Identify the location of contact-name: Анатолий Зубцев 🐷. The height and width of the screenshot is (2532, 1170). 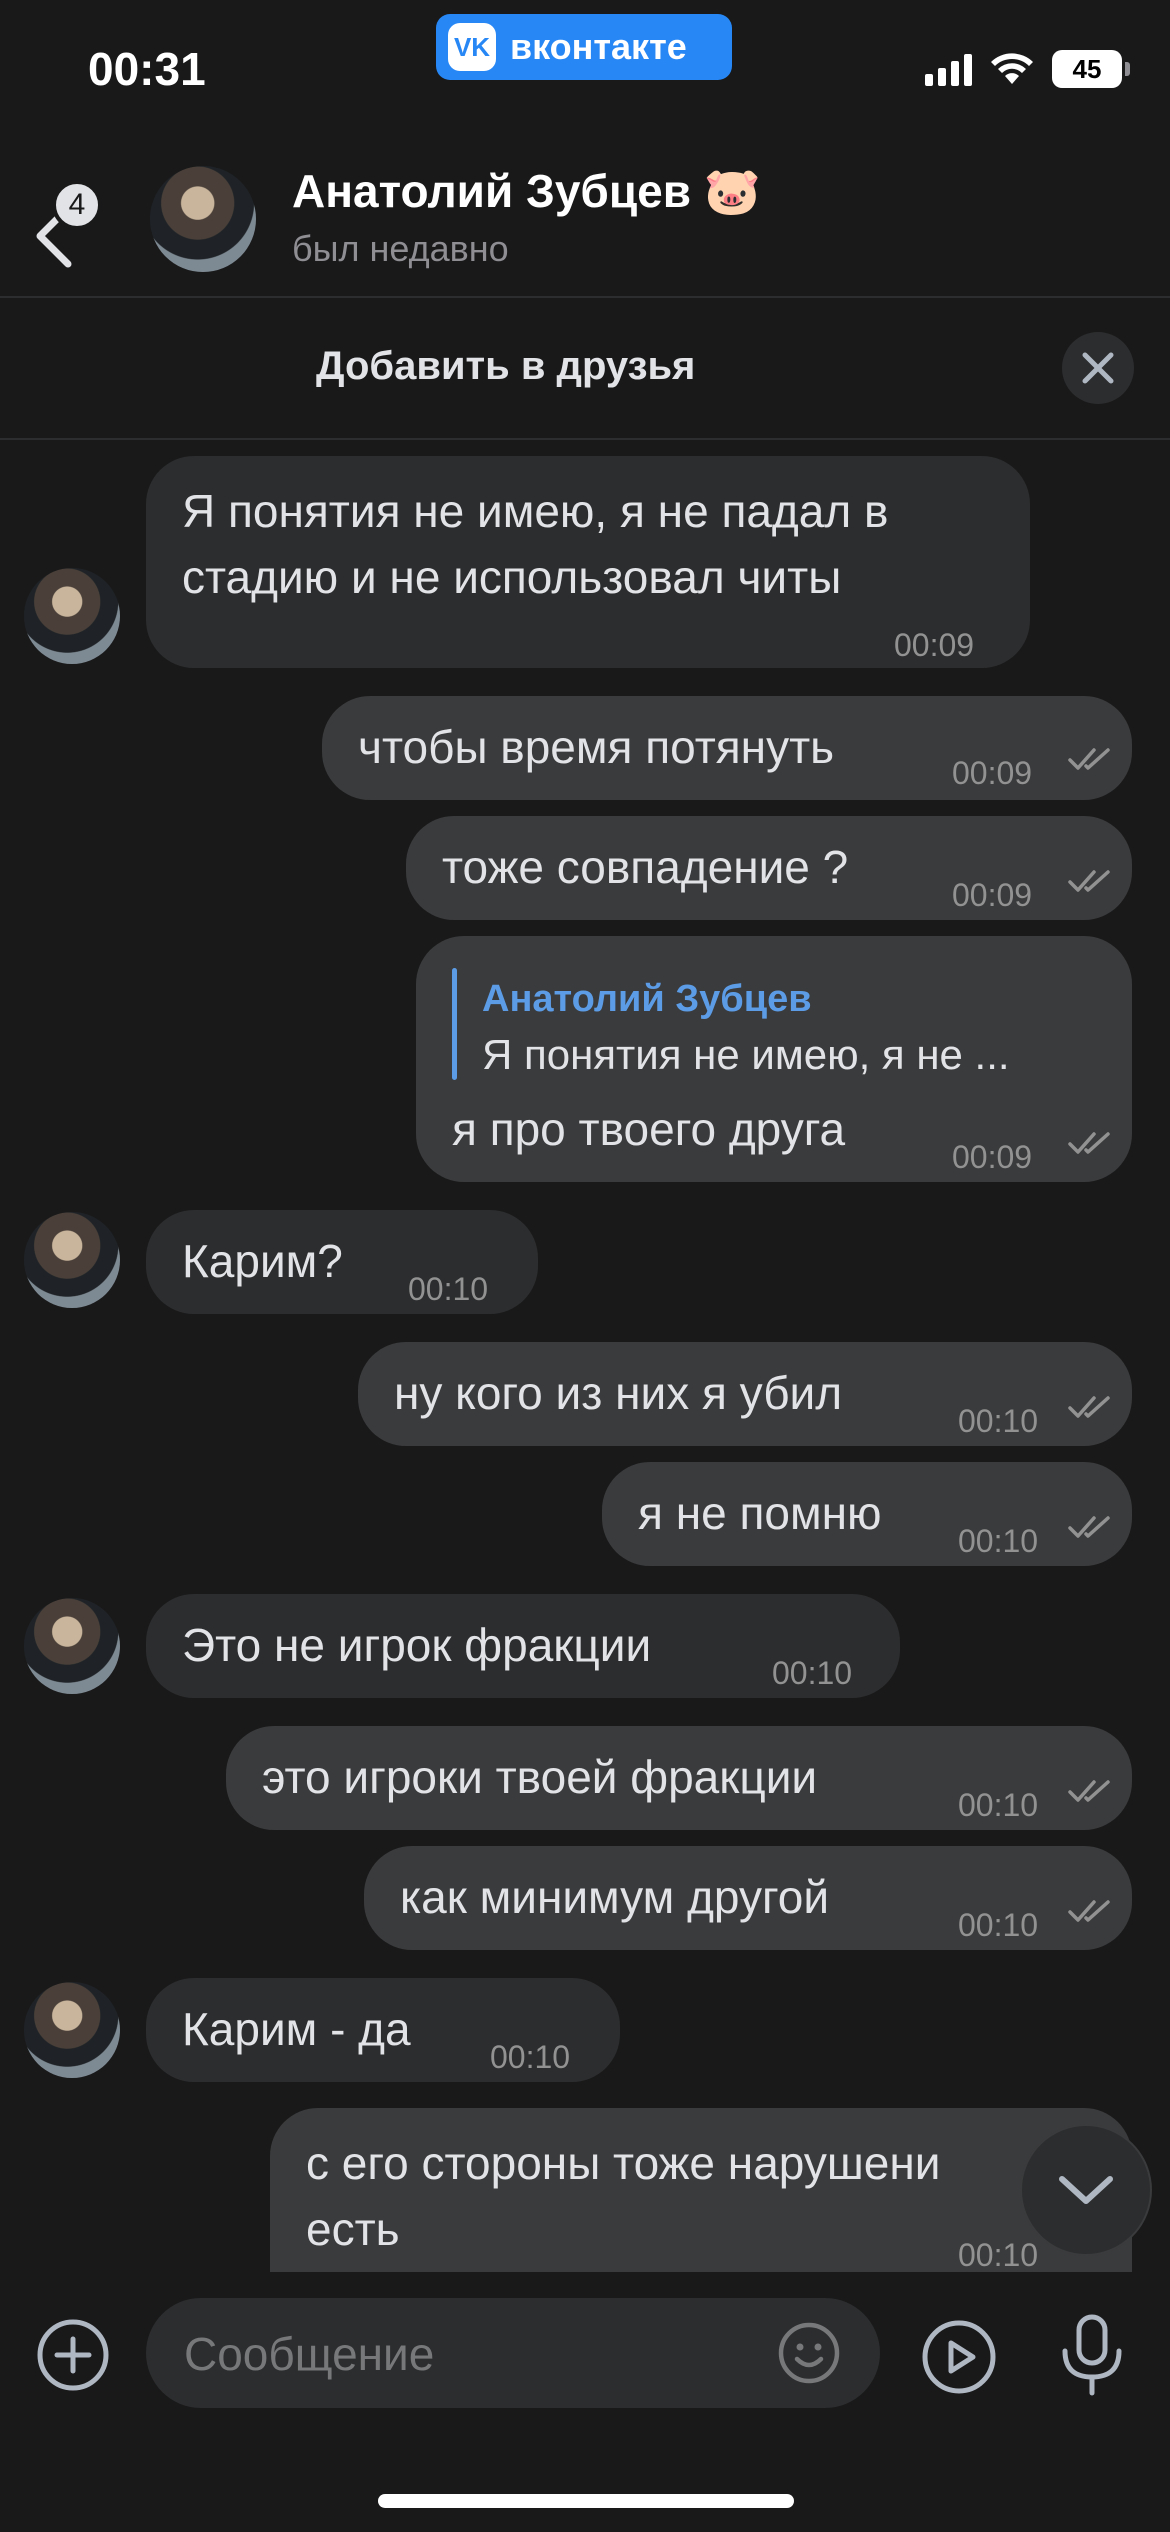
(526, 191).